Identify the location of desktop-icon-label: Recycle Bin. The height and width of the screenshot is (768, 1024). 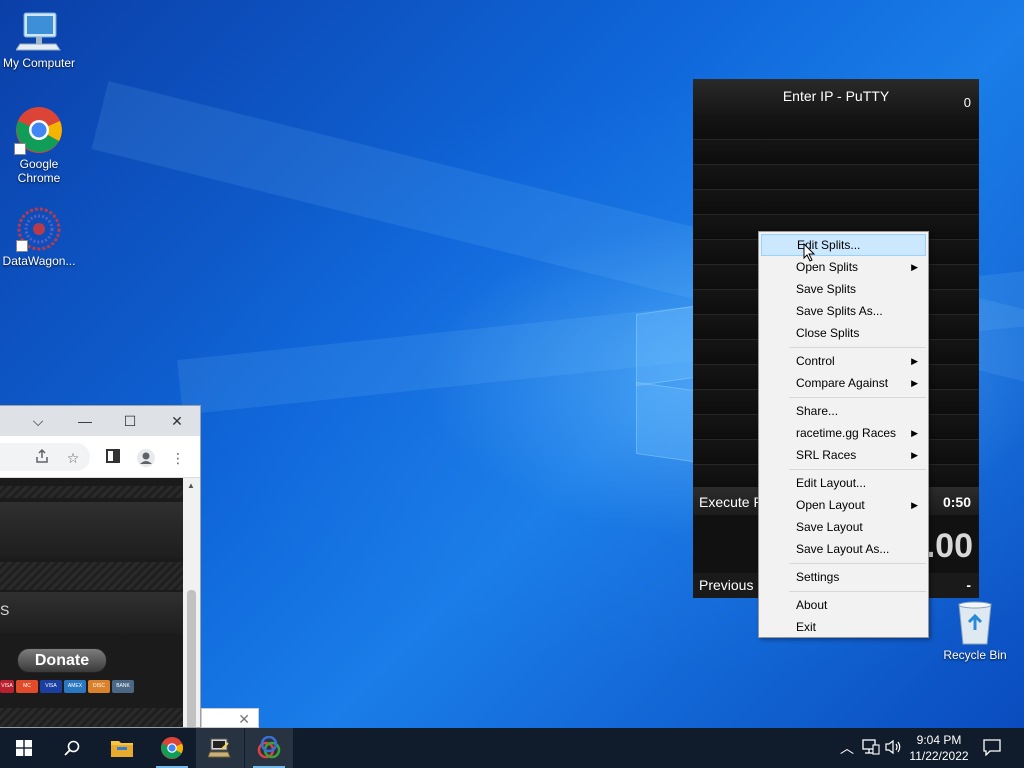
(975, 655).